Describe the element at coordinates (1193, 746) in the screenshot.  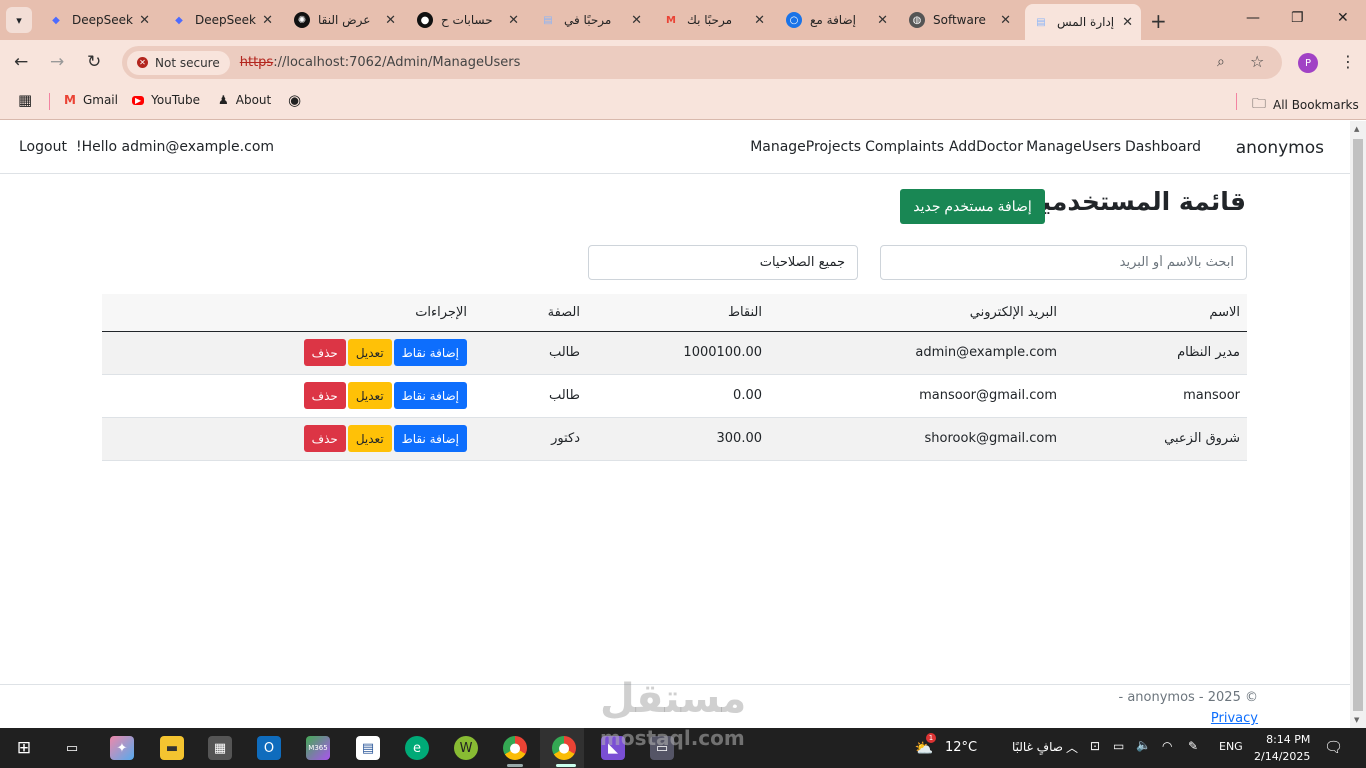
I see `pen-icon: ✎` at that location.